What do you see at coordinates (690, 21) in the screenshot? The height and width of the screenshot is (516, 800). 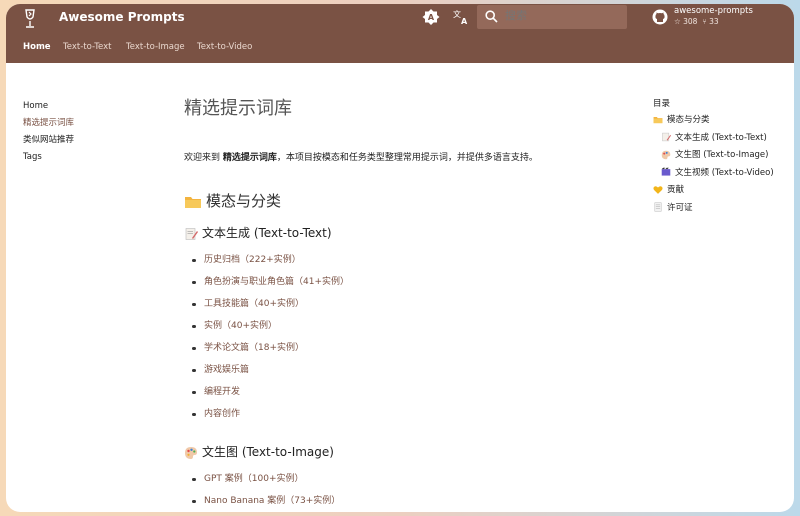 I see `repo-stars: 308` at bounding box center [690, 21].